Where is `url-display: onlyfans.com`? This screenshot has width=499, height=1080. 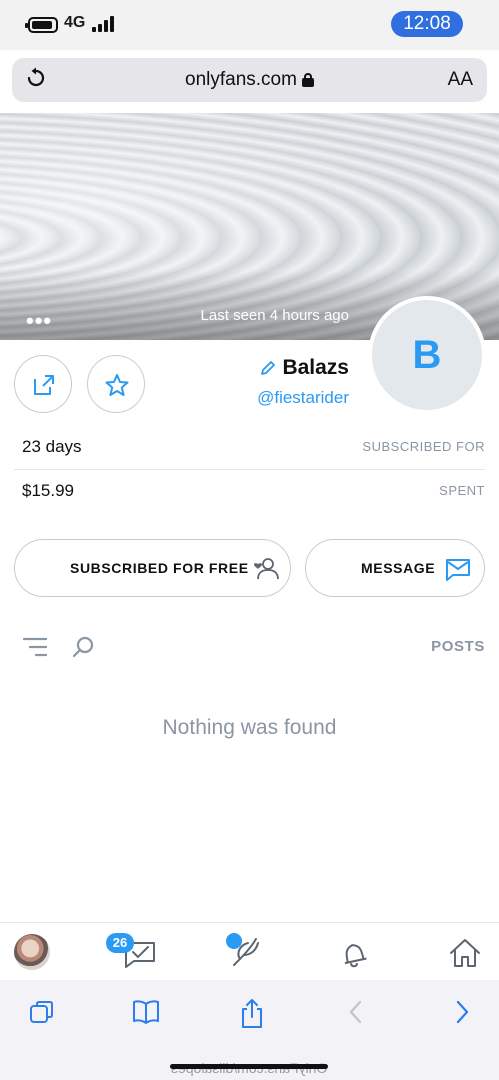 url-display: onlyfans.com is located at coordinates (249, 80).